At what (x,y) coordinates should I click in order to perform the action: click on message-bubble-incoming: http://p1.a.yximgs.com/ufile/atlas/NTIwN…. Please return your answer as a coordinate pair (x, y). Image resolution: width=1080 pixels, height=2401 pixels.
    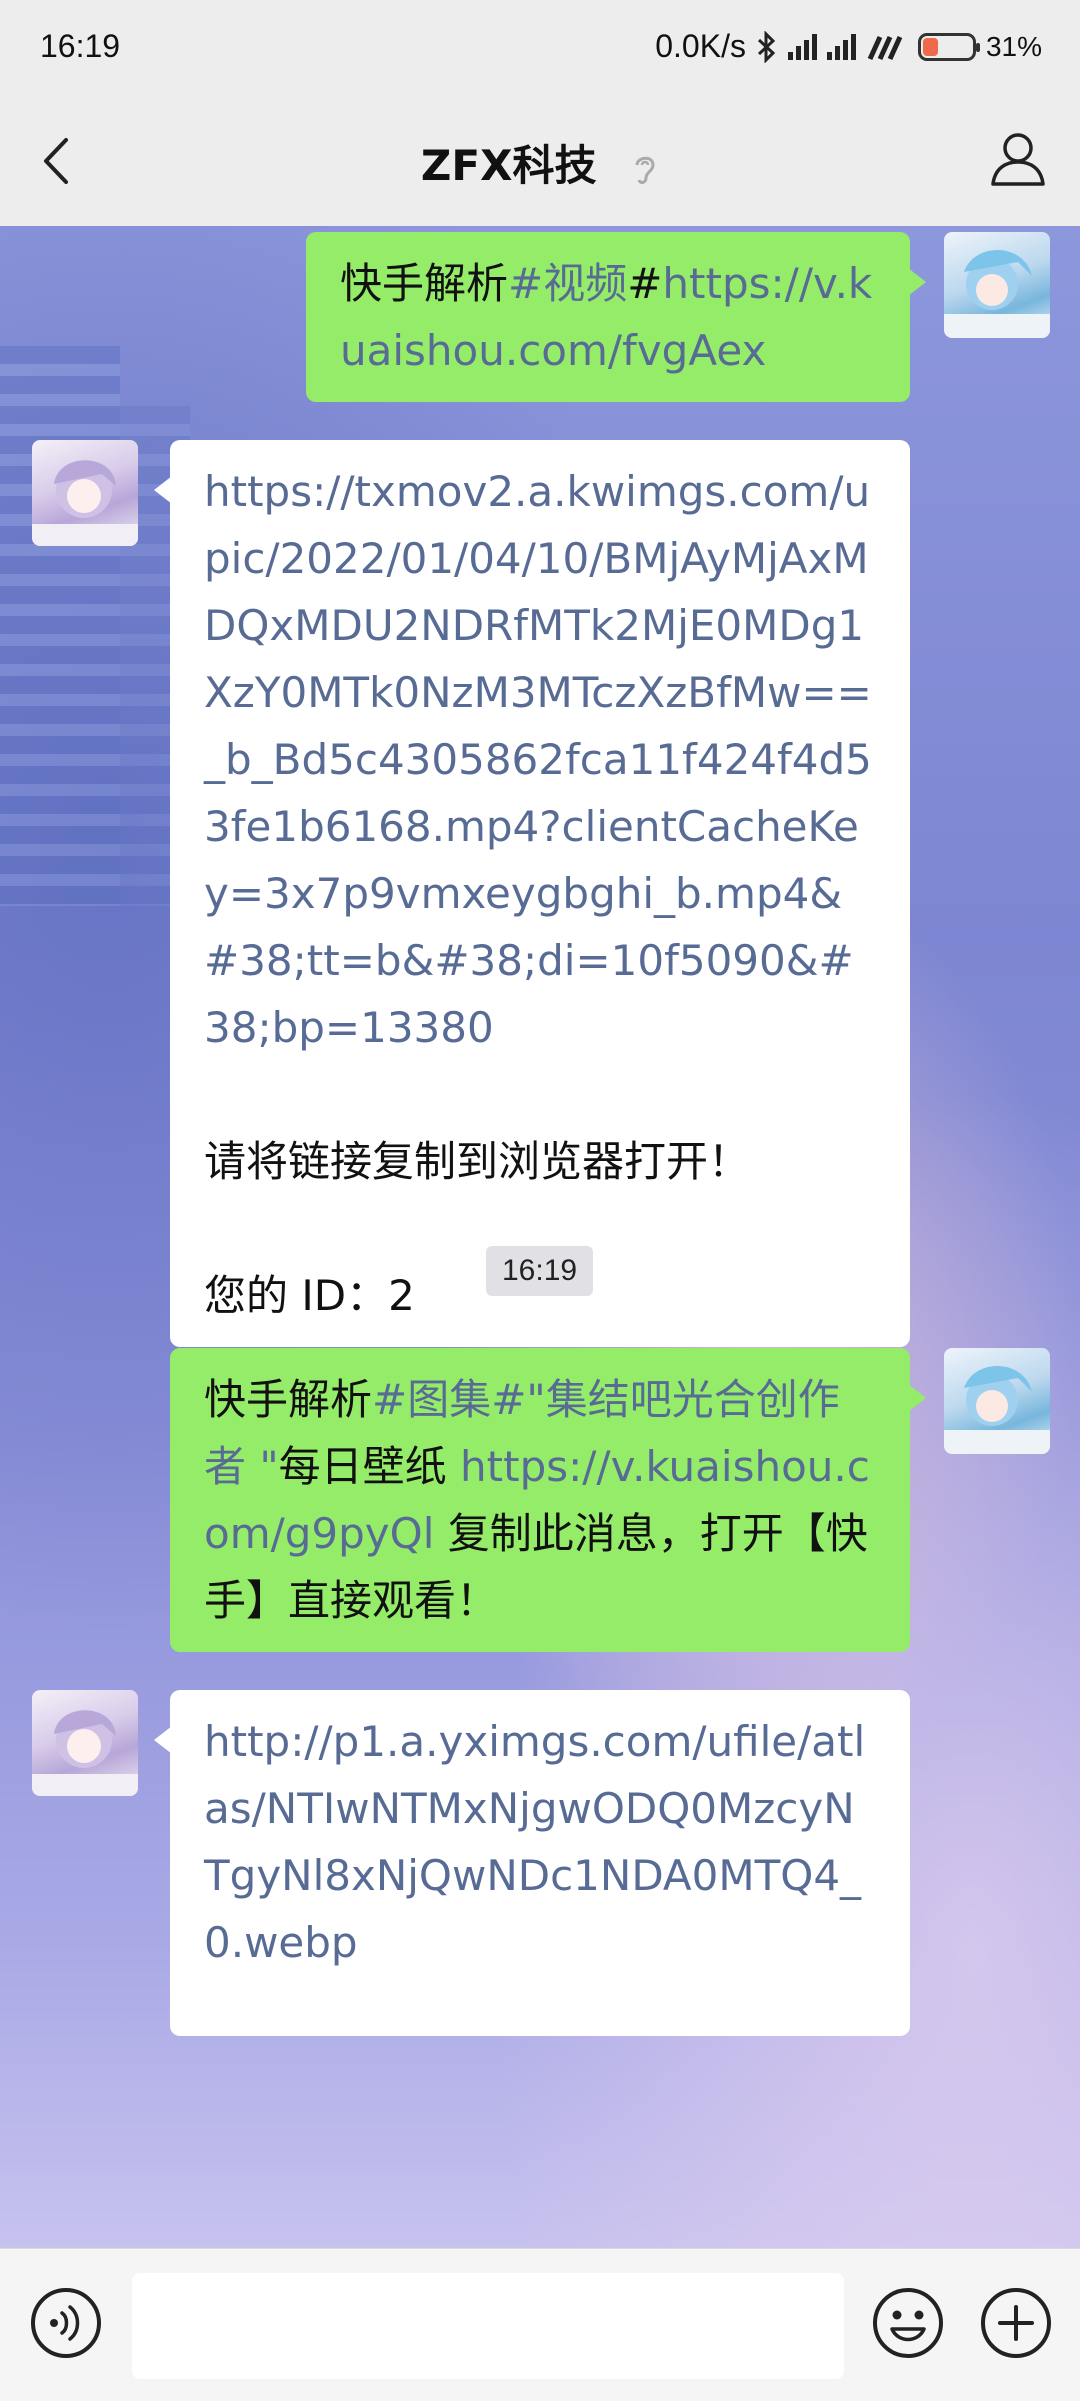
    Looking at the image, I should click on (532, 1863).